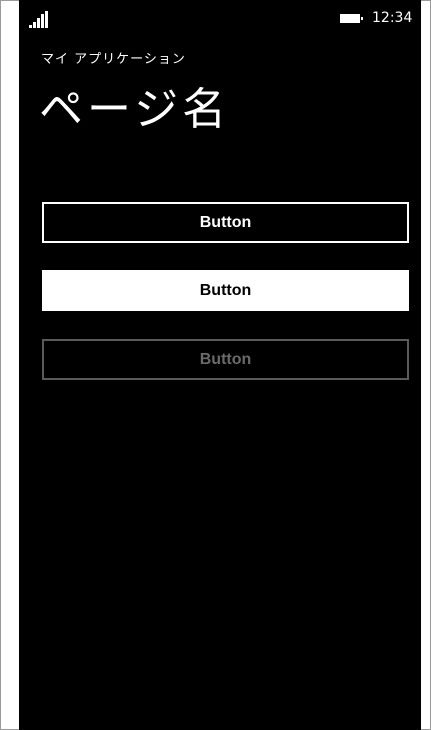 The height and width of the screenshot is (730, 431). Describe the element at coordinates (225, 290) in the screenshot. I see `button-pressed: Button` at that location.